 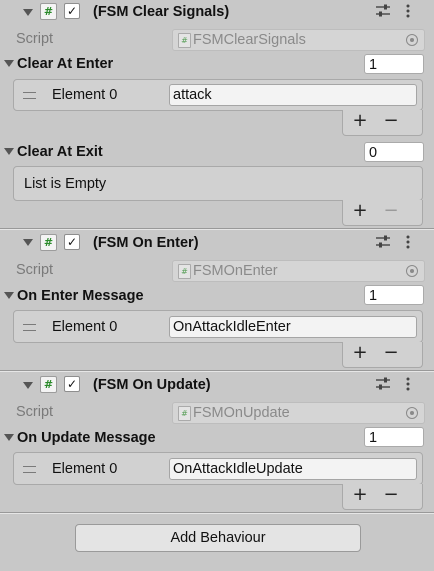 I want to click on list-label: On Enter Message, so click(x=80, y=296).